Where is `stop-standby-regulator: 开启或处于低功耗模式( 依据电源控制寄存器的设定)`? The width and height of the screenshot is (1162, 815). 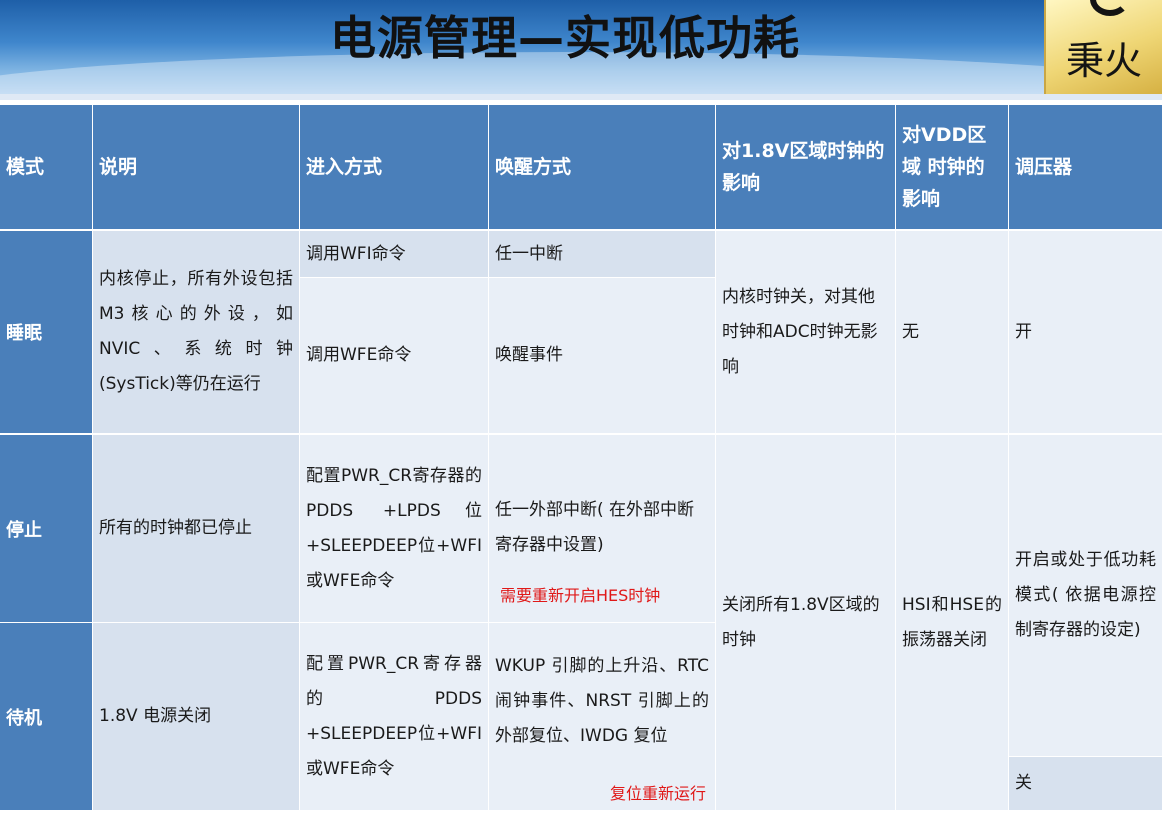
stop-standby-regulator: 开启或处于低功耗模式( 依据电源控制寄存器的设定) is located at coordinates (1085, 595).